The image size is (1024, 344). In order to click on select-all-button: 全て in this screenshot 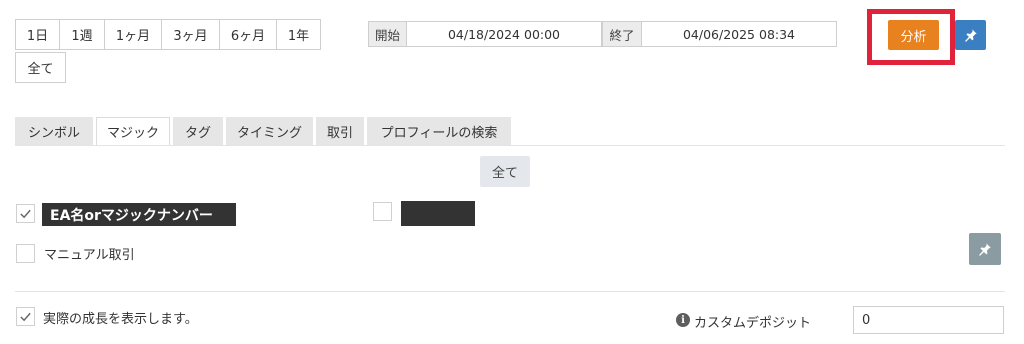, I will do `click(505, 171)`.